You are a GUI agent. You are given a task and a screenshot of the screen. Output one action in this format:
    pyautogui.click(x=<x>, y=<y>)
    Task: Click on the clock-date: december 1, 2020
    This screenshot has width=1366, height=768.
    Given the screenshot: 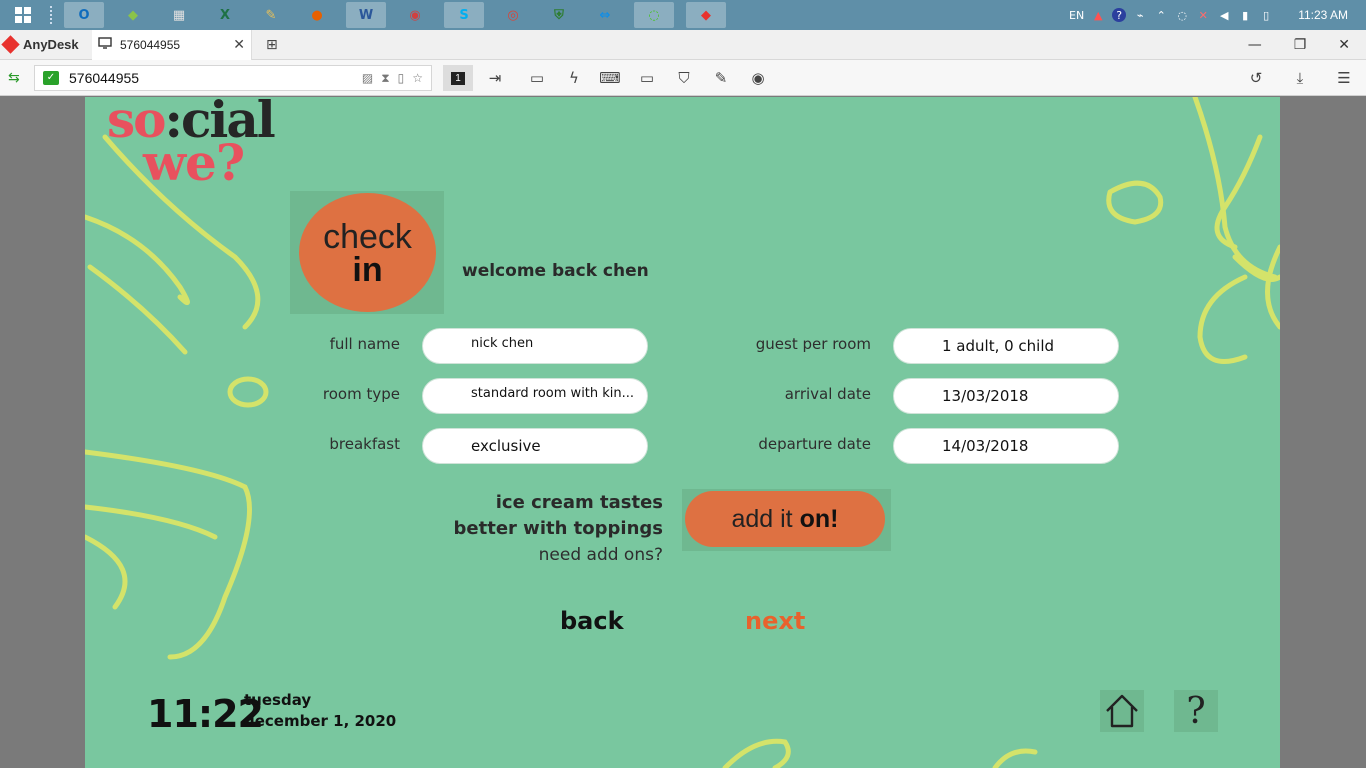 What is the action you would take?
    pyautogui.click(x=320, y=721)
    